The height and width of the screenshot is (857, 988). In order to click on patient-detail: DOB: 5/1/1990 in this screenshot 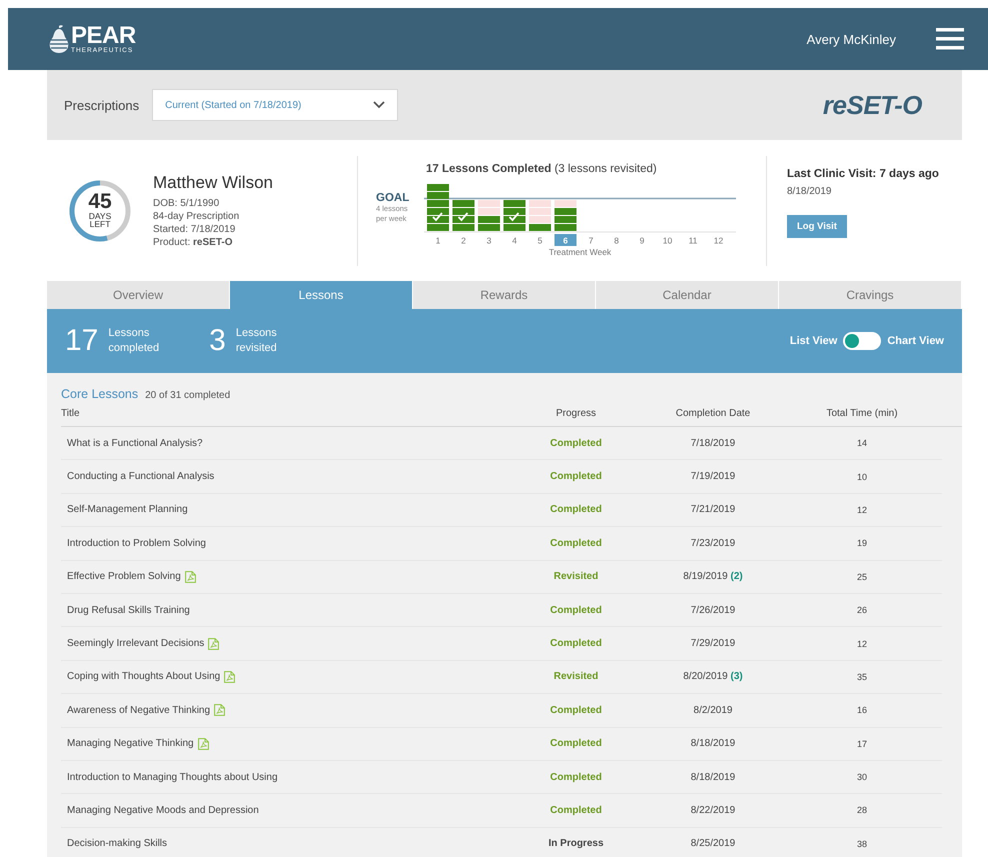, I will do `click(186, 203)`.